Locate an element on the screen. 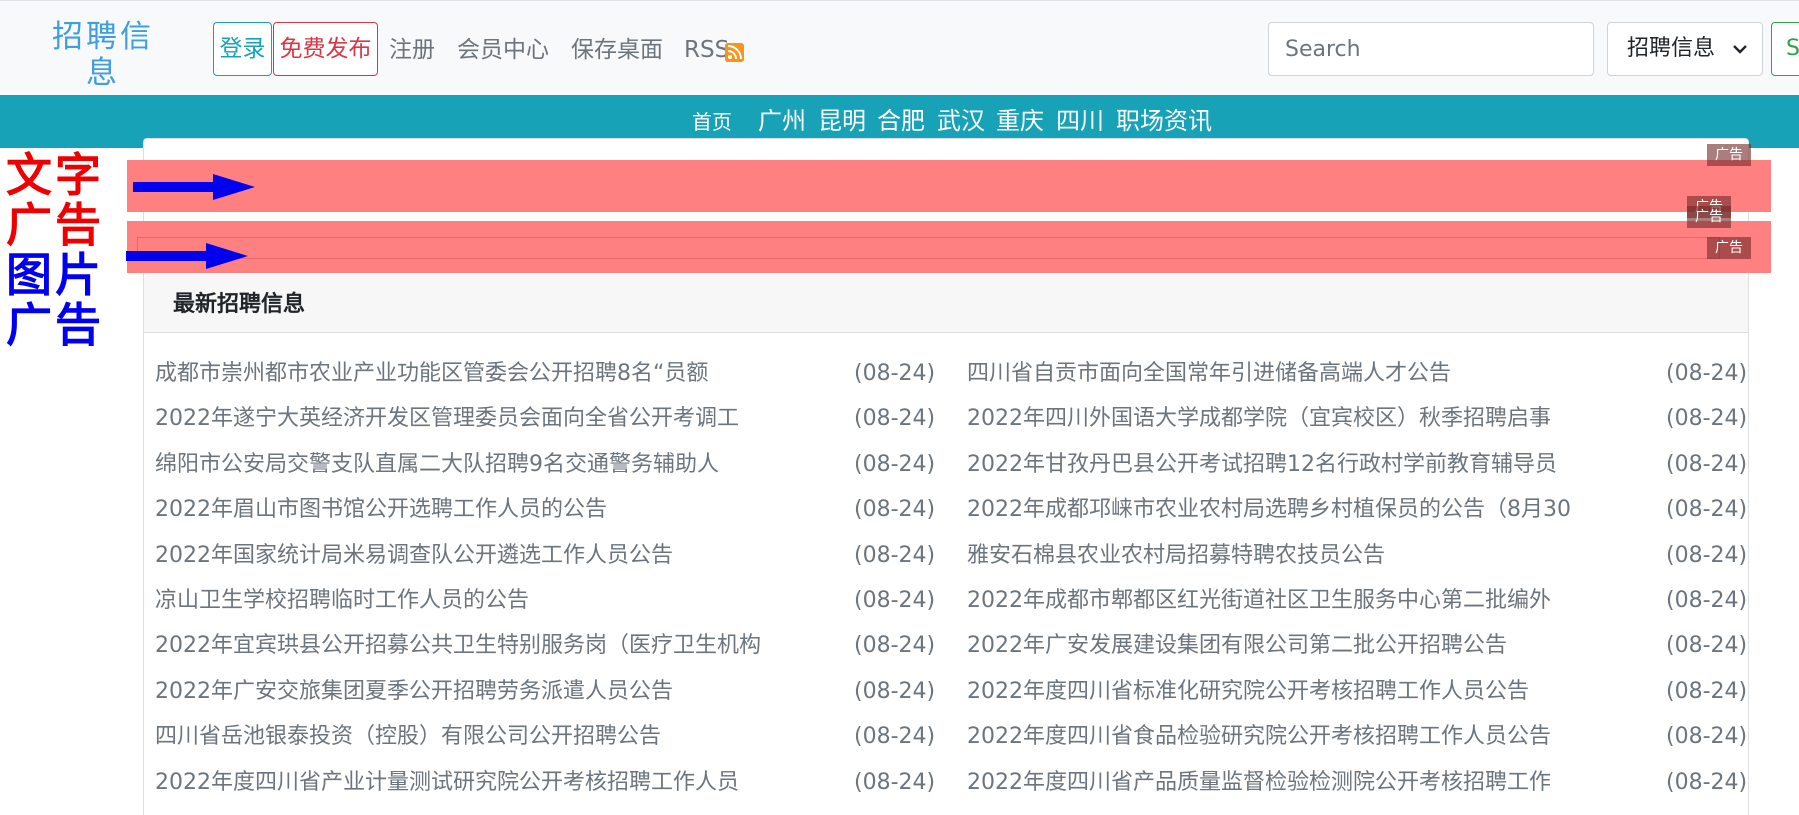 The image size is (1799, 815). category-select: 招聘信息 is located at coordinates (1685, 49).